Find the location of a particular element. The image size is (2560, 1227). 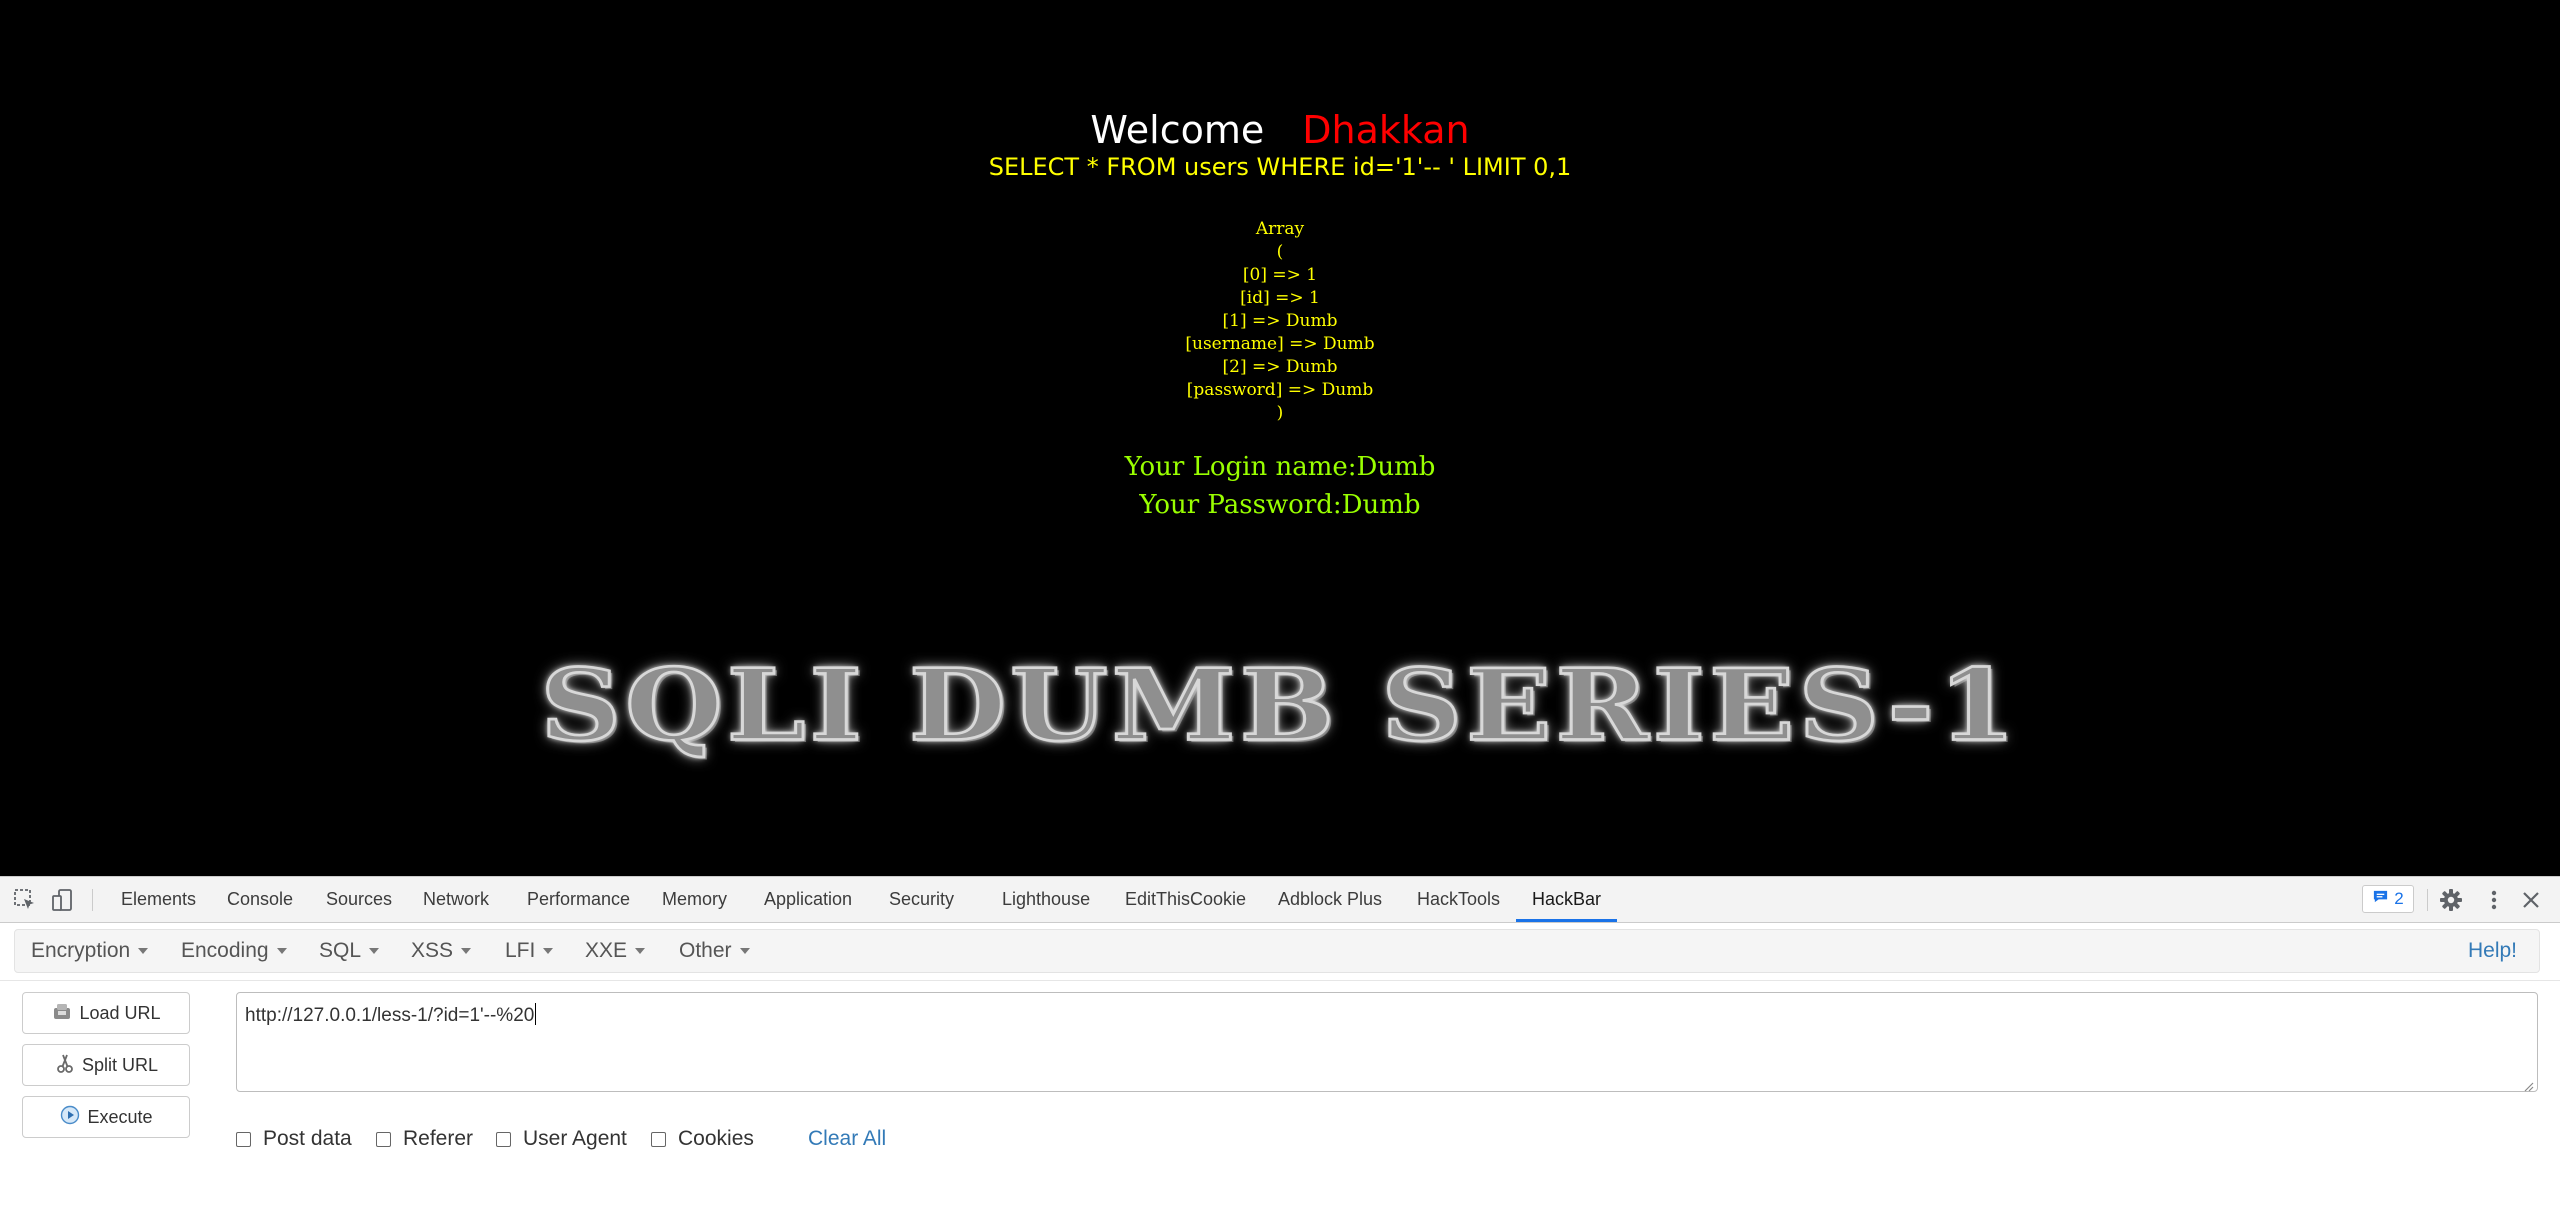

split-url-label: Split URL is located at coordinates (120, 1064).